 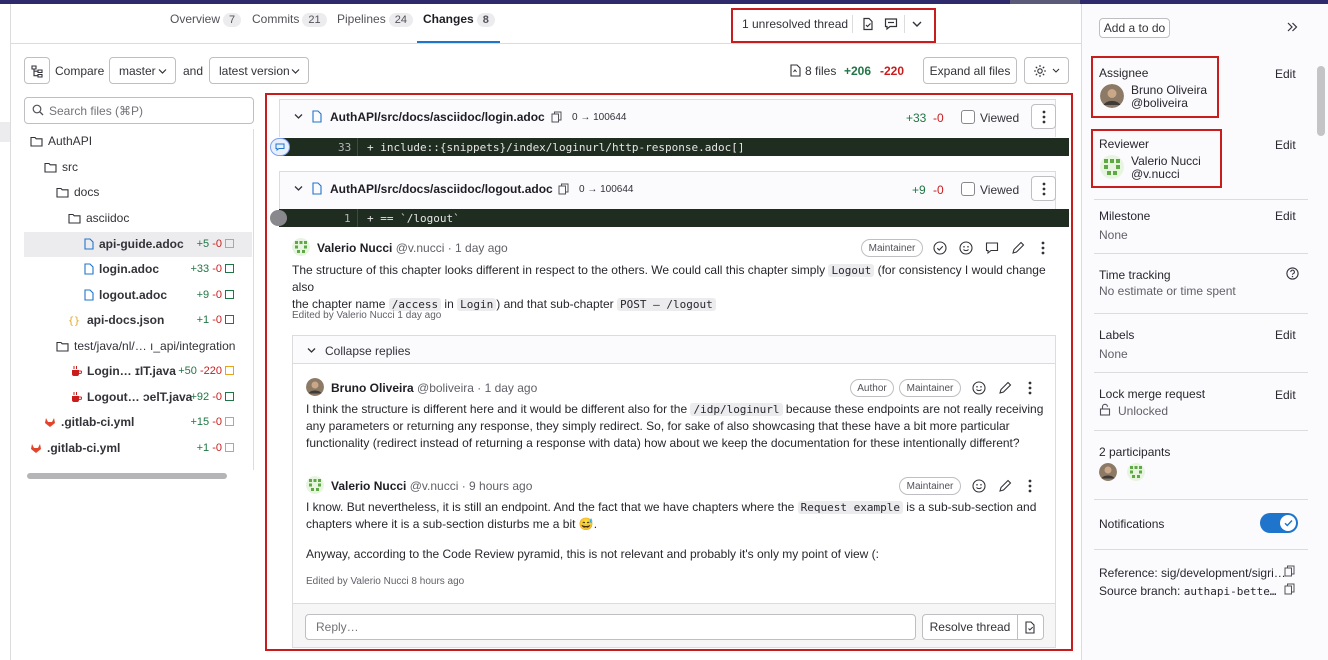 I want to click on search-icon, so click(x=38, y=110).